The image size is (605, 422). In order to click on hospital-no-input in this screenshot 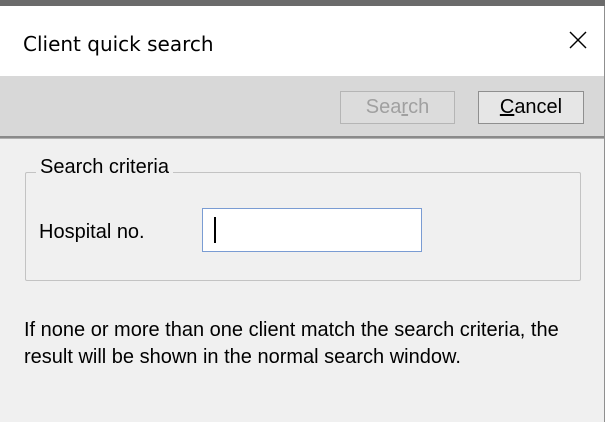, I will do `click(312, 230)`.